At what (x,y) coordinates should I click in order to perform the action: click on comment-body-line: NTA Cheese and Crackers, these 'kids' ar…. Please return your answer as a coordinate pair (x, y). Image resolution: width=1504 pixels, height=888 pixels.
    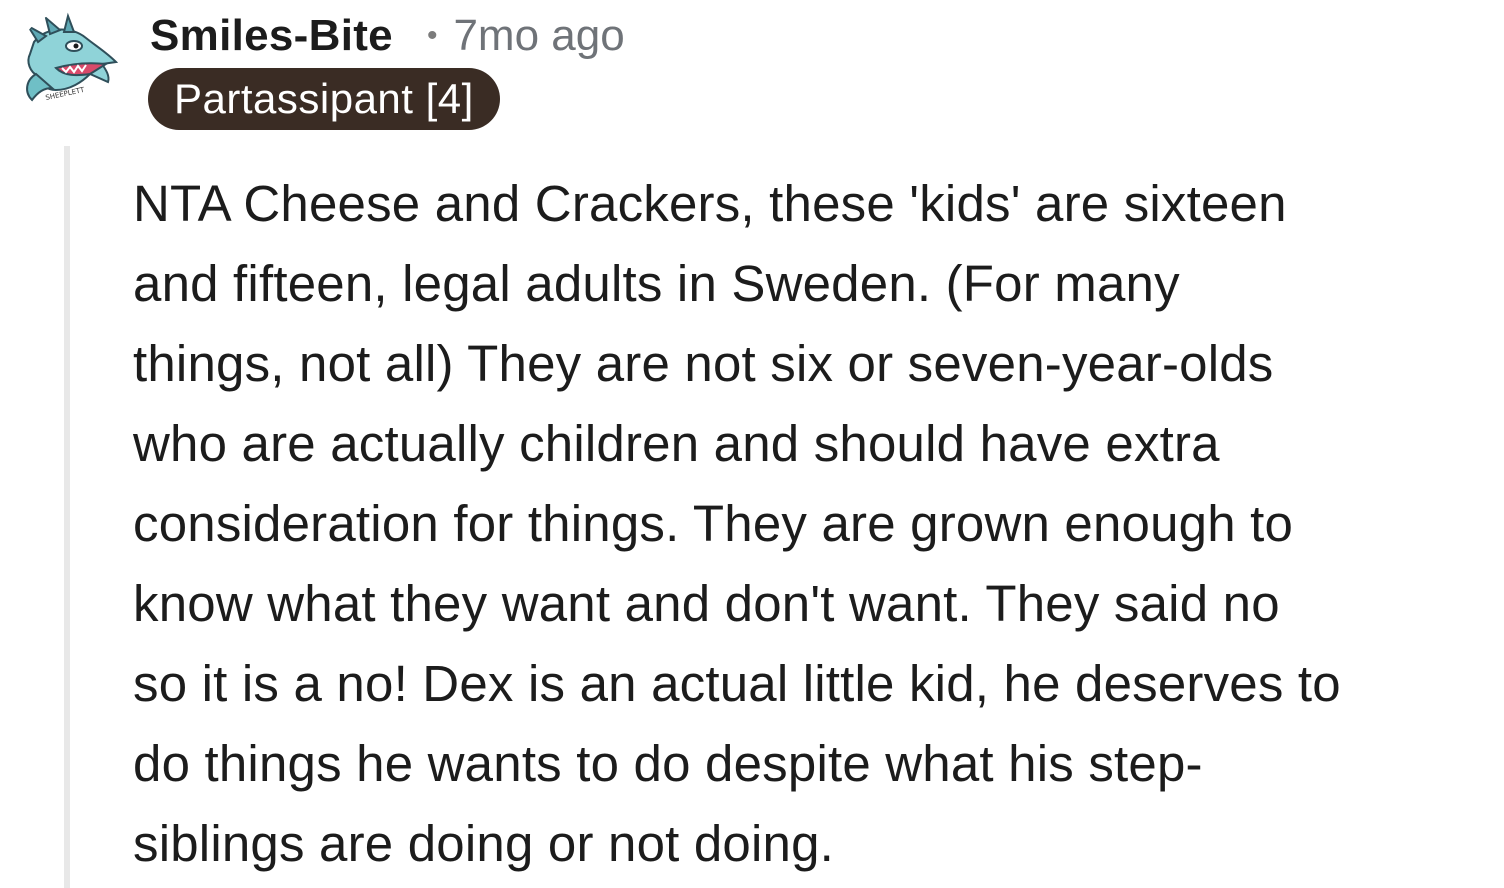
    Looking at the image, I should click on (710, 203).